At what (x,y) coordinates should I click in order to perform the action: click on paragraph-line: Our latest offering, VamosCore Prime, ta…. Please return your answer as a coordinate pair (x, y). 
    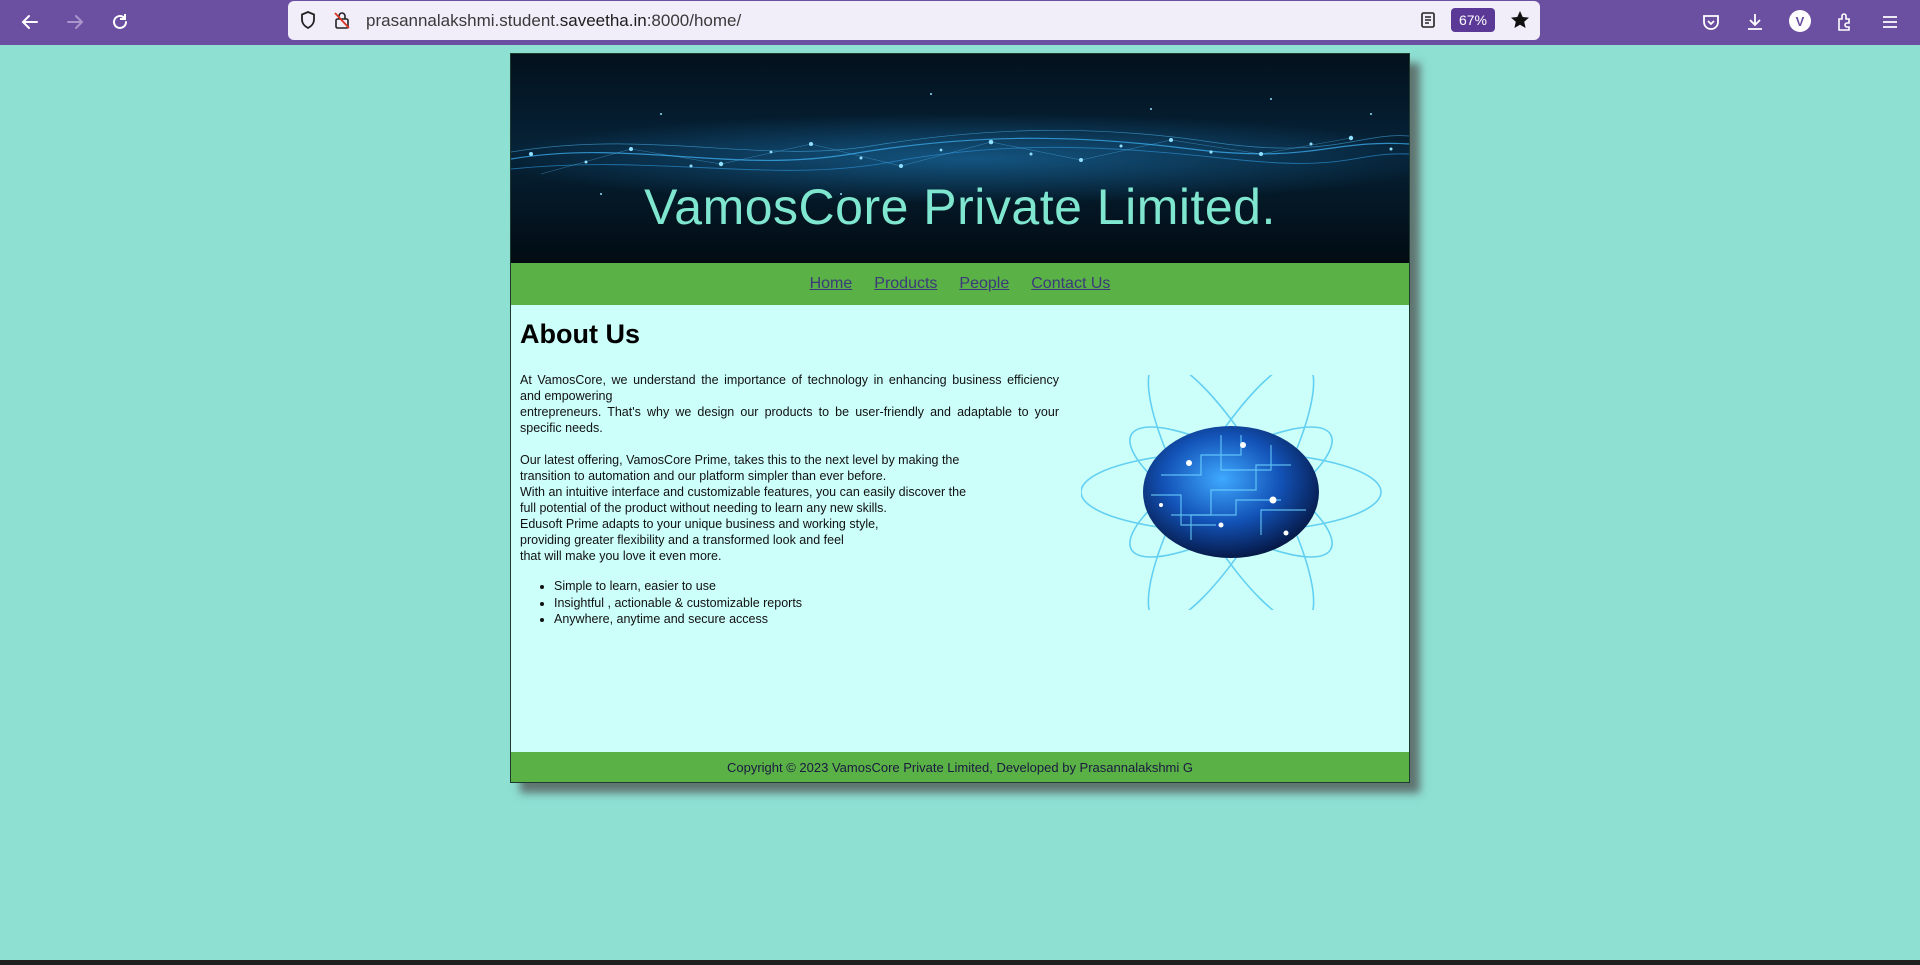
    Looking at the image, I should click on (740, 460).